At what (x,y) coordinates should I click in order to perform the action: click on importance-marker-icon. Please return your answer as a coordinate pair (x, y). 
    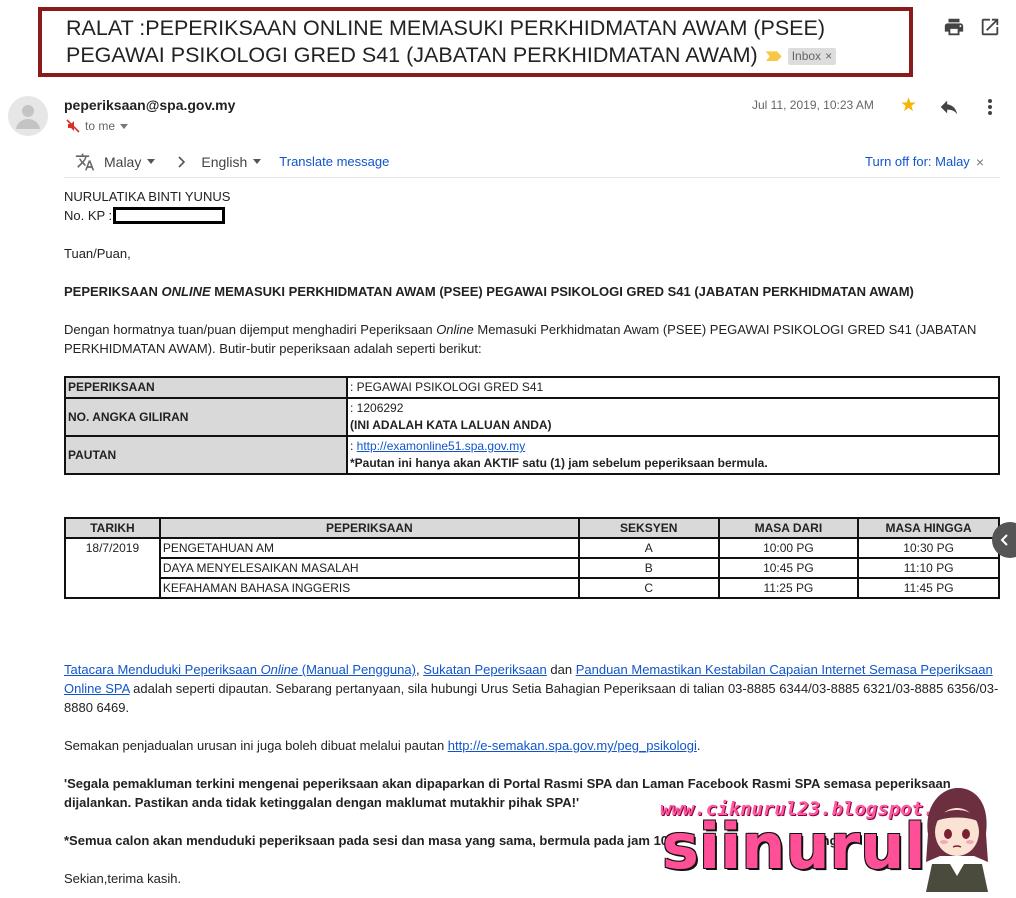
    Looking at the image, I should click on (773, 56).